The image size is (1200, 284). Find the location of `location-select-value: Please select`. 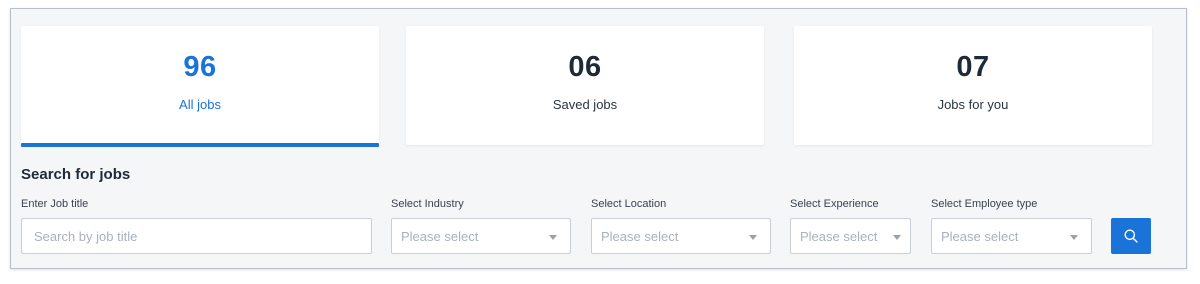

location-select-value: Please select is located at coordinates (640, 236).